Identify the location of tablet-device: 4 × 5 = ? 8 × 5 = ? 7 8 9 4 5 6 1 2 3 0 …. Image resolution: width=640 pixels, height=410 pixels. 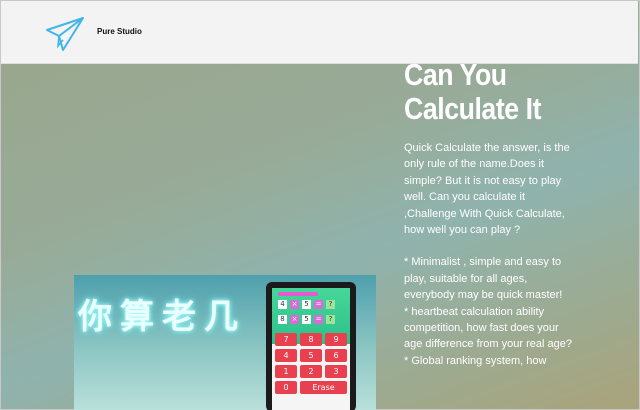
(311, 346).